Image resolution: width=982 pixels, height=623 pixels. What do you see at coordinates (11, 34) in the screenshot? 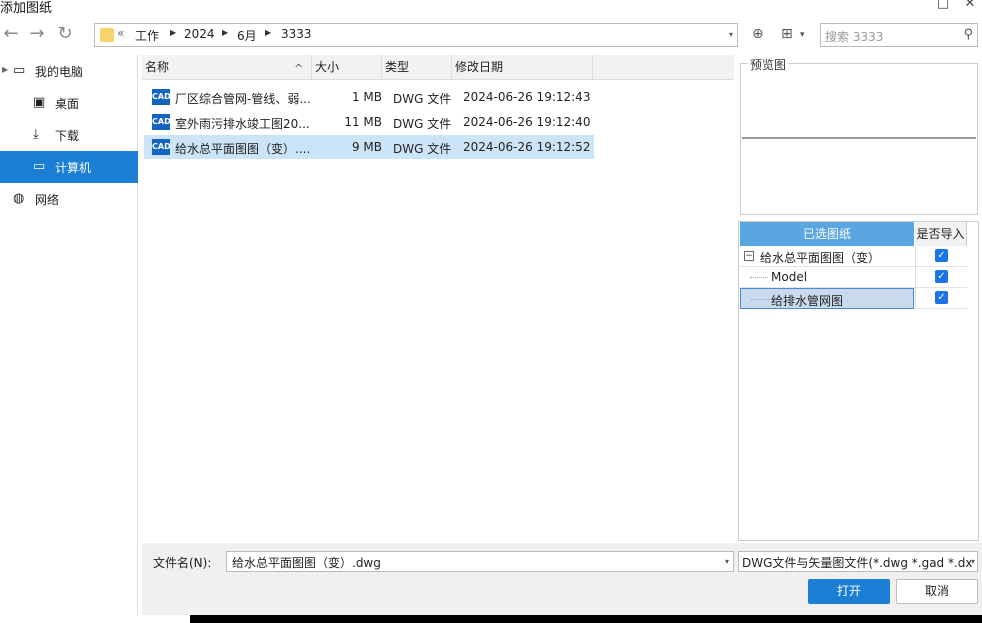
I see `back-icon: ←` at bounding box center [11, 34].